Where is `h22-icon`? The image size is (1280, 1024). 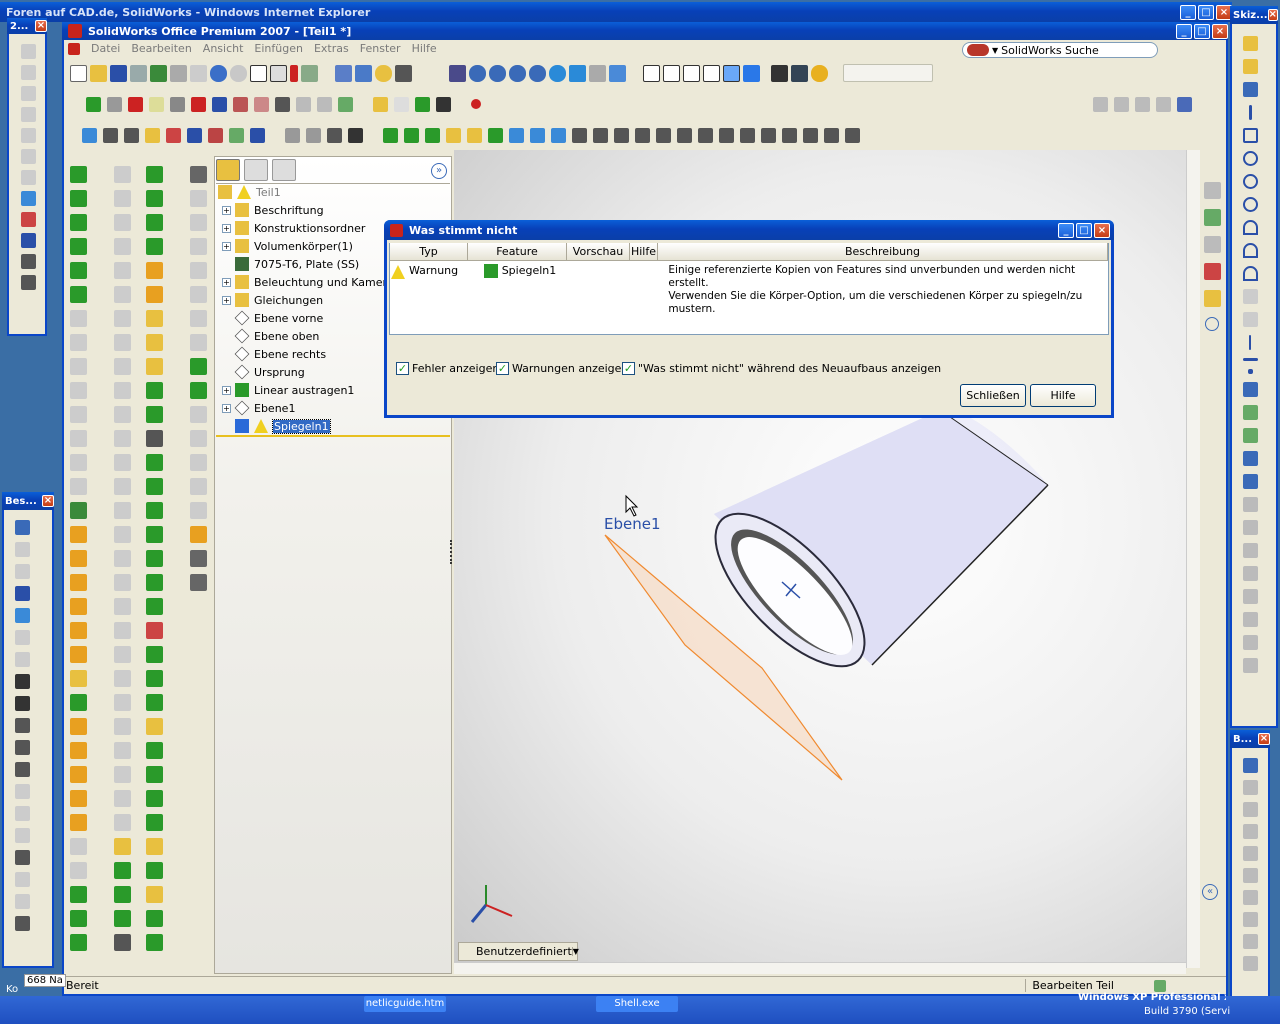
h22-icon is located at coordinates (154, 678).